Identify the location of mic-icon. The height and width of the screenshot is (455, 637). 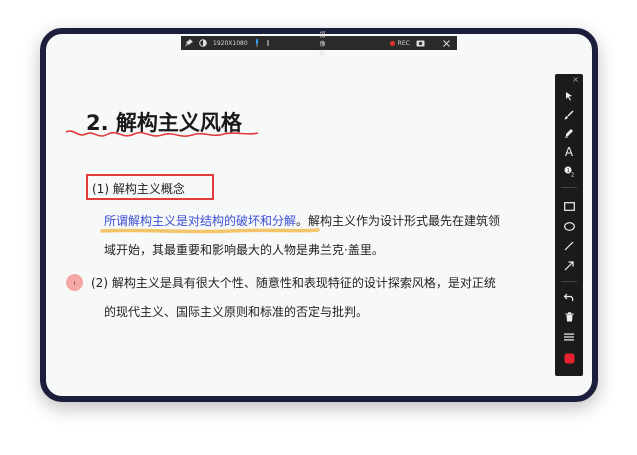
(257, 43).